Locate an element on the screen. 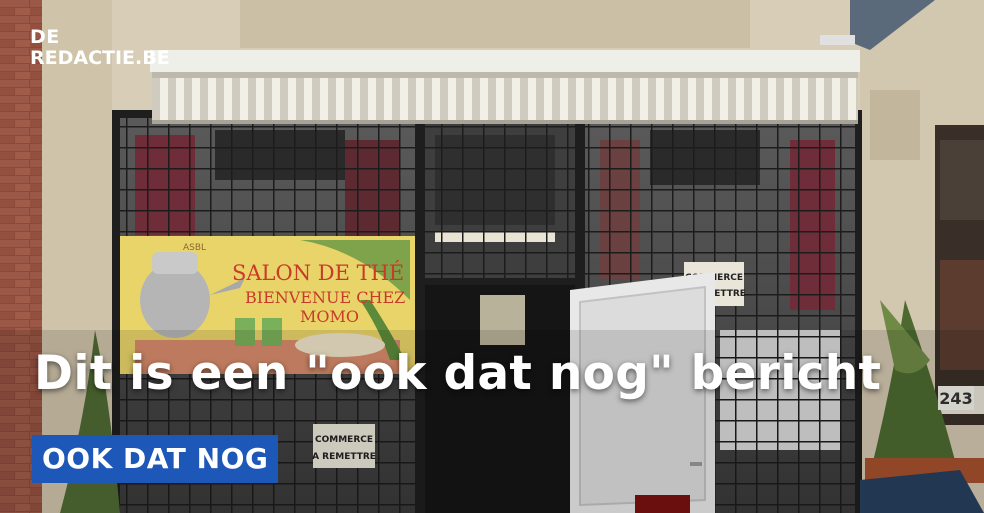 The image size is (984, 513). svg-text: SALON DE THÉ is located at coordinates (318, 273).